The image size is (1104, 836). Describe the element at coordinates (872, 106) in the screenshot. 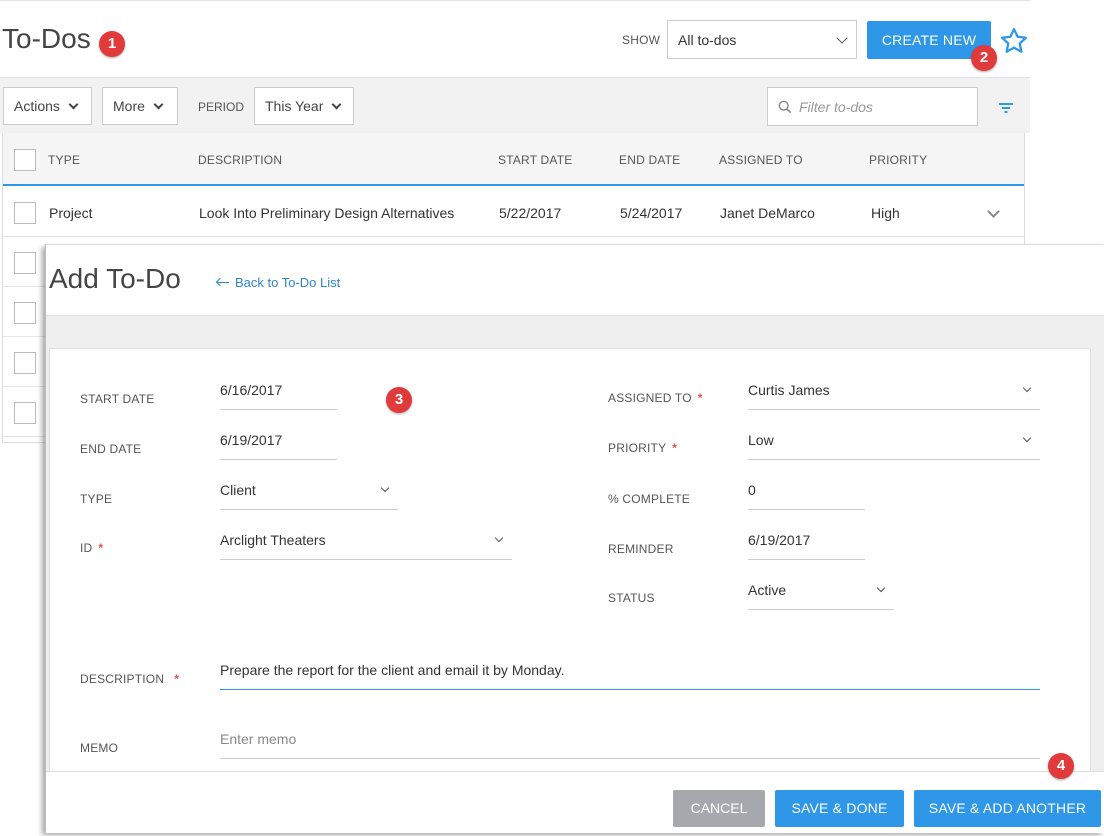

I see `filter-input: Filter to-dos` at that location.